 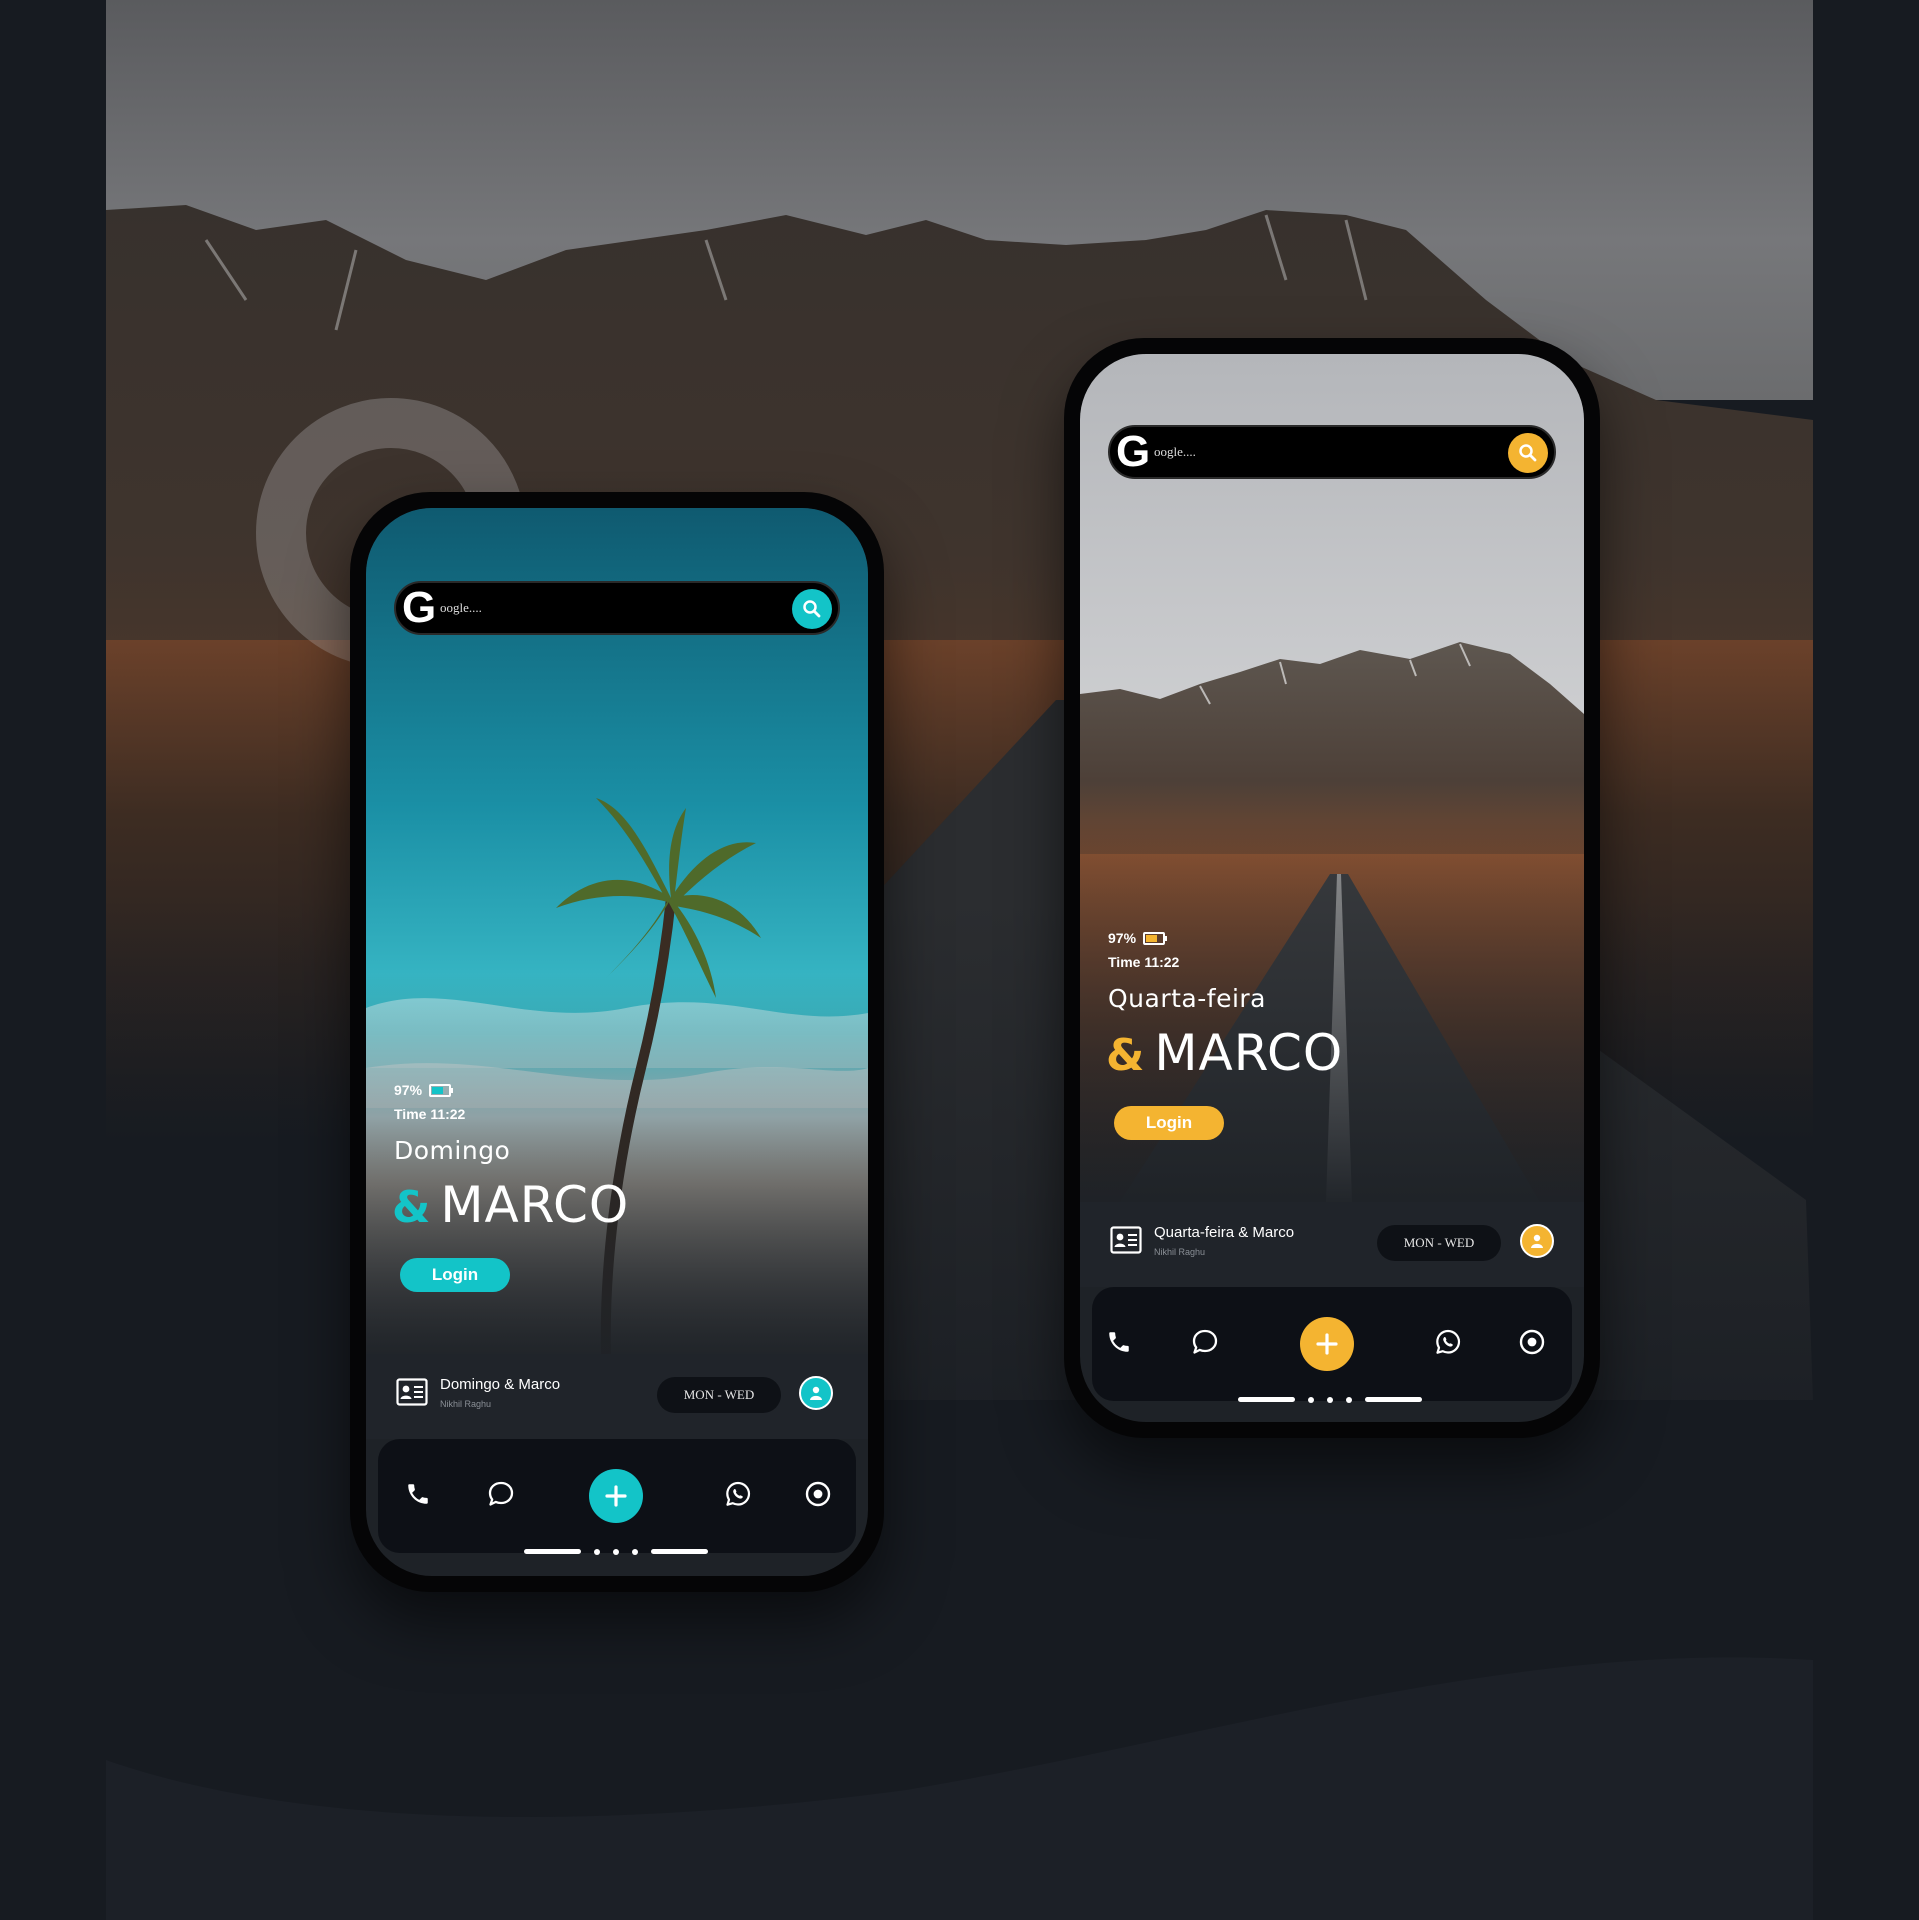 What do you see at coordinates (1187, 998) in the screenshot?
I see `day-label: Quarta-feira` at bounding box center [1187, 998].